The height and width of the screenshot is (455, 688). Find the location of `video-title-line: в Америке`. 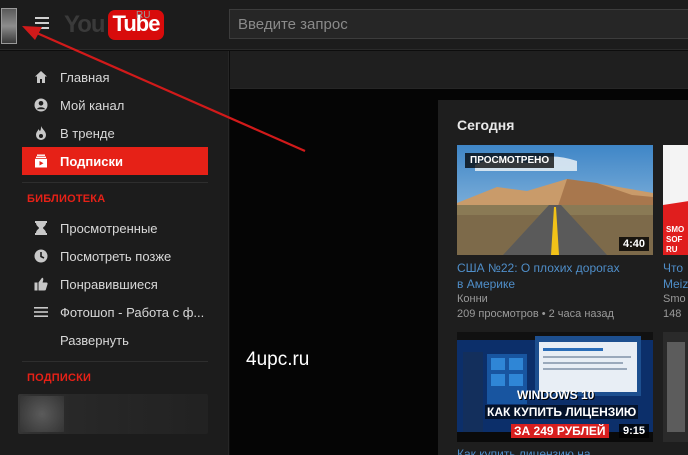

video-title-line: в Америке is located at coordinates (486, 284).